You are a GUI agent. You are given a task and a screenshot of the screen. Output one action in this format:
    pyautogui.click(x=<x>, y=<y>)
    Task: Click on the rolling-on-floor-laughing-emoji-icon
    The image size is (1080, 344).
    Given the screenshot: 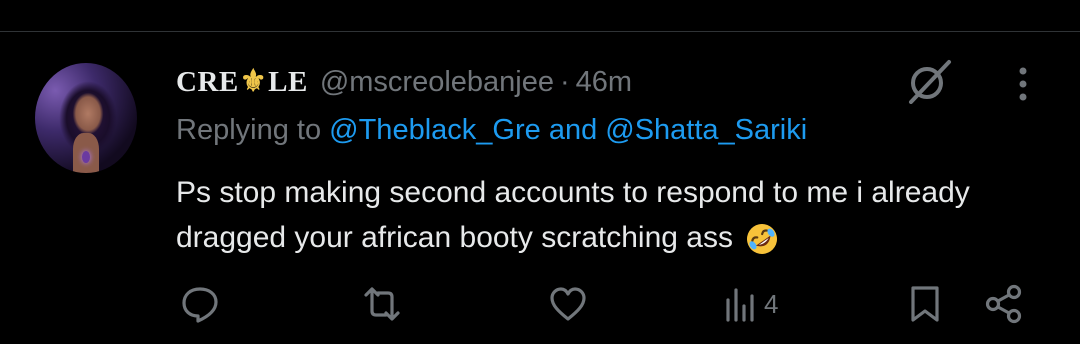 What is the action you would take?
    pyautogui.click(x=762, y=239)
    